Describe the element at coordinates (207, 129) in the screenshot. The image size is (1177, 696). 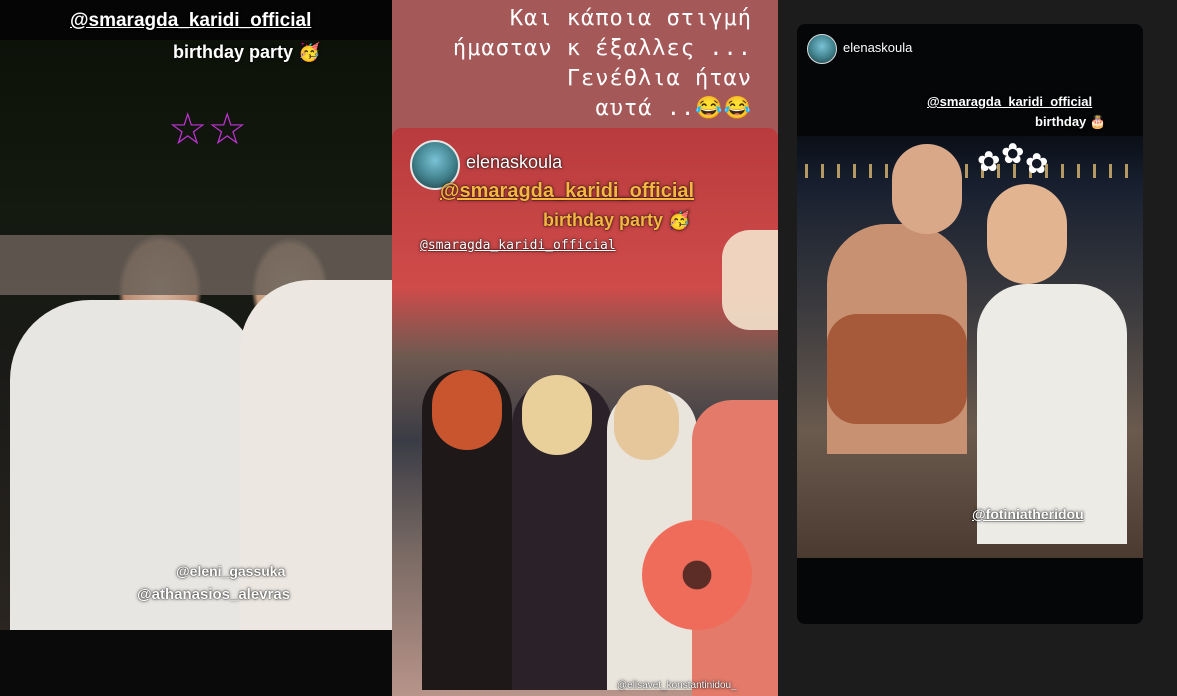
I see `stars-sticker-icon: ☆☆` at that location.